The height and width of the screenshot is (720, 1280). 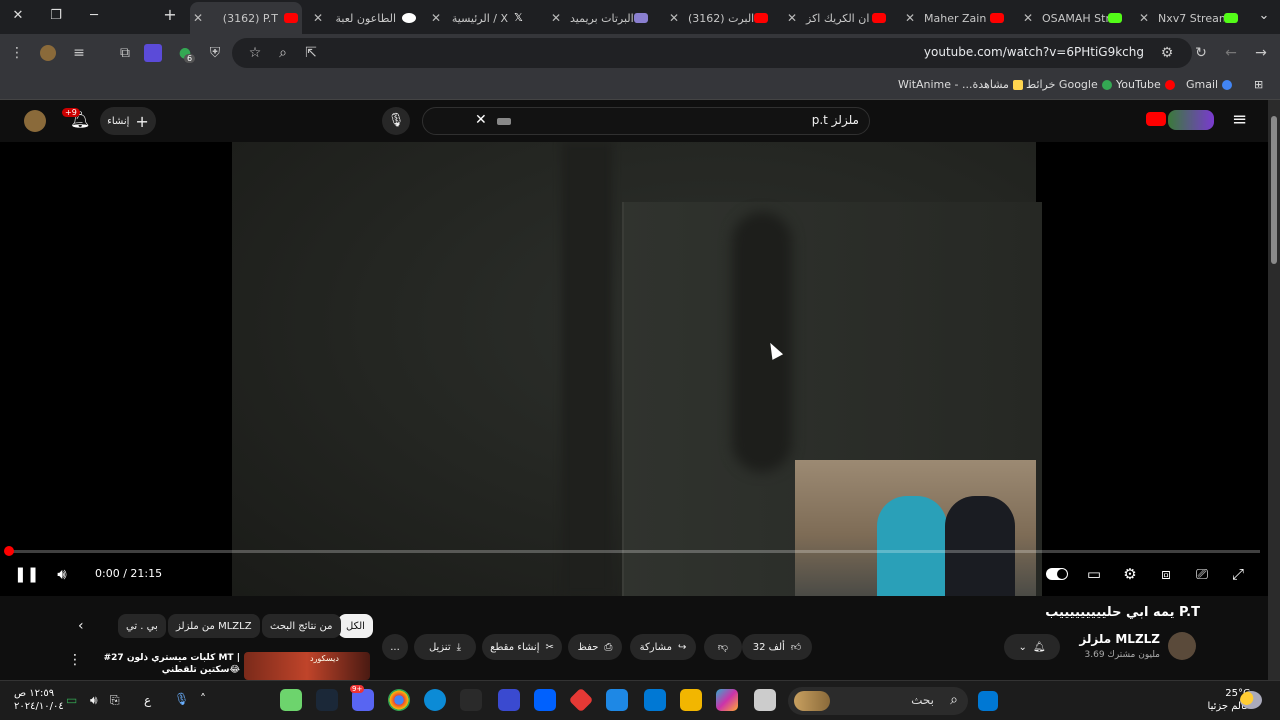 What do you see at coordinates (307, 666) in the screenshot?
I see `recommended-thumbnail: ديسكورد` at bounding box center [307, 666].